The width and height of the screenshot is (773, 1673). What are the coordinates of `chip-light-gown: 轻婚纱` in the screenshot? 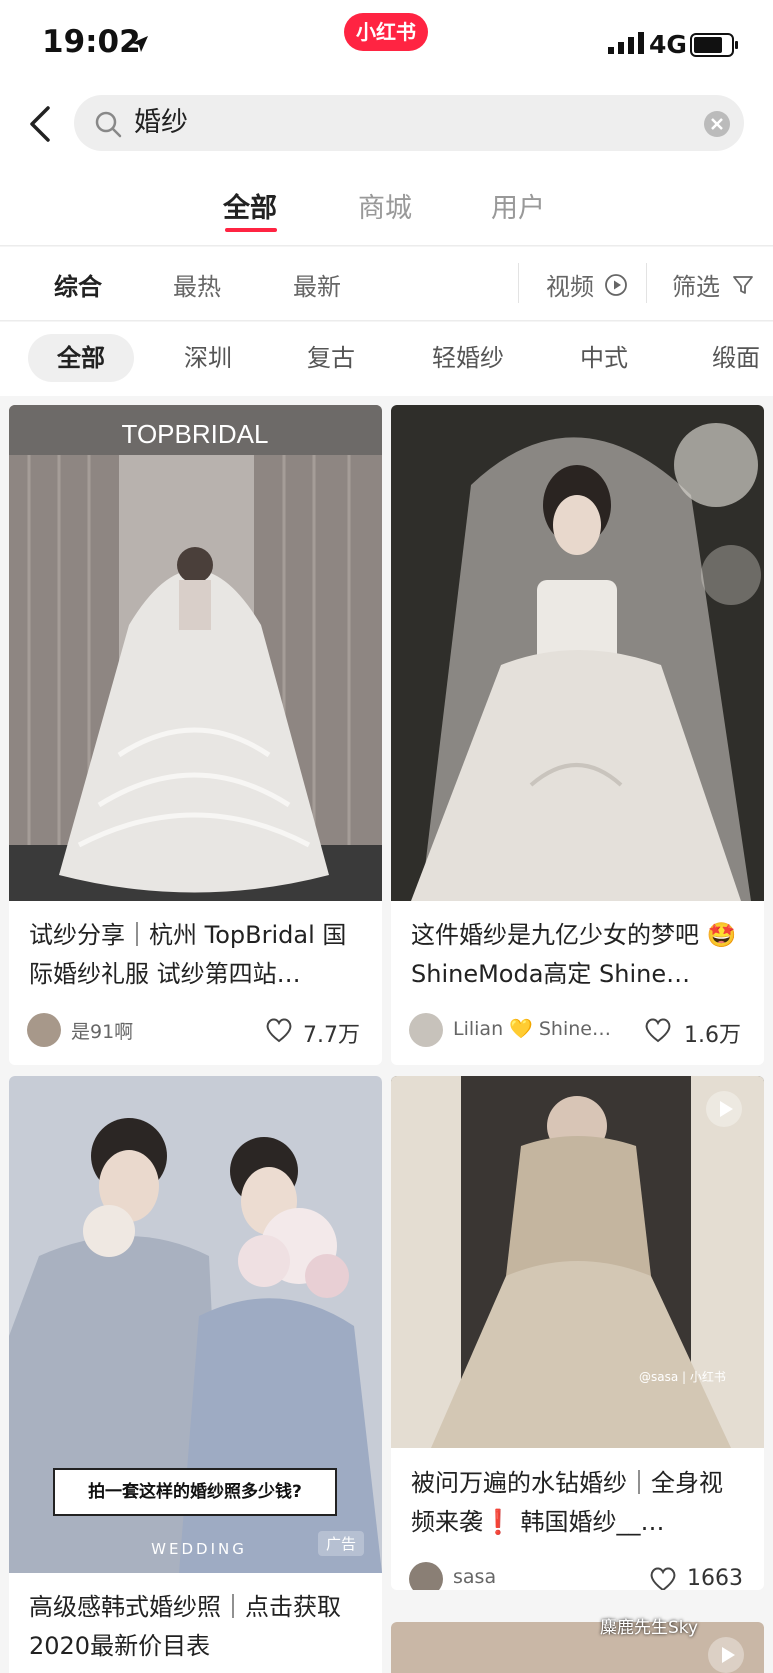 It's located at (468, 358).